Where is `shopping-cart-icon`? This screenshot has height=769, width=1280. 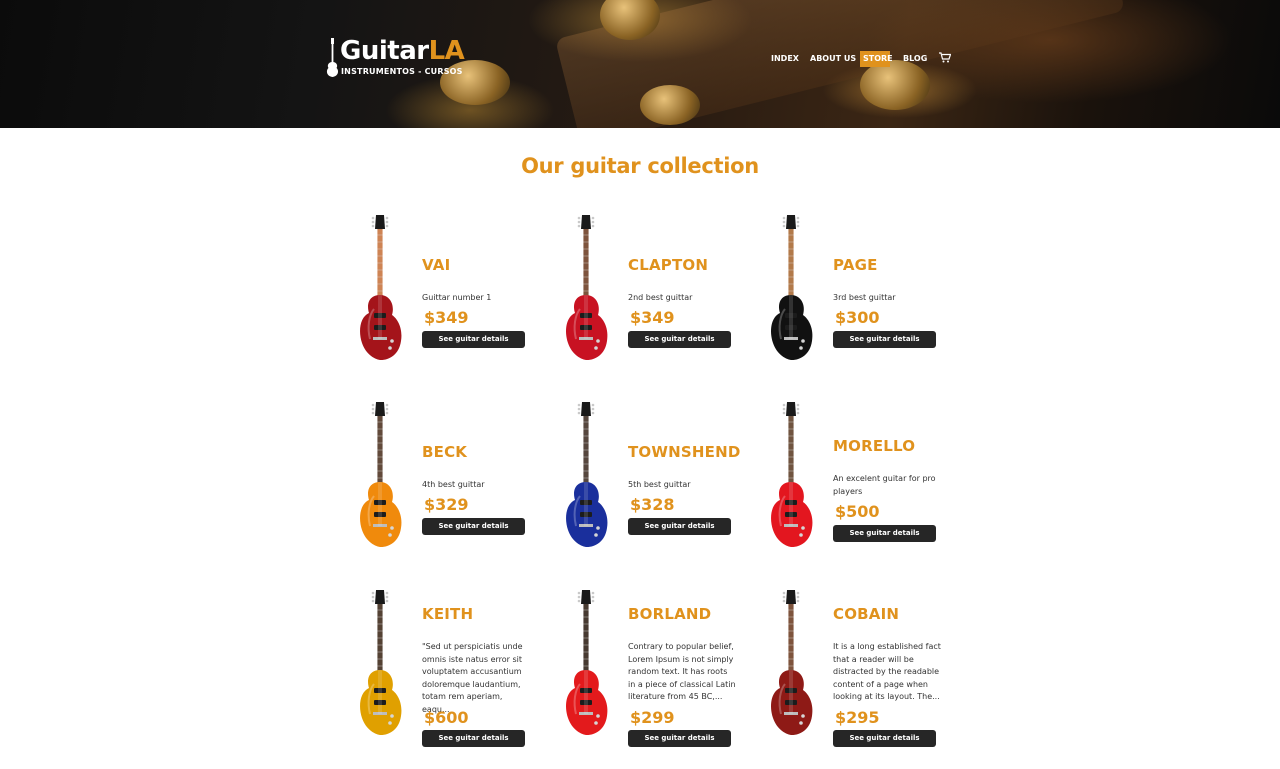 shopping-cart-icon is located at coordinates (945, 57).